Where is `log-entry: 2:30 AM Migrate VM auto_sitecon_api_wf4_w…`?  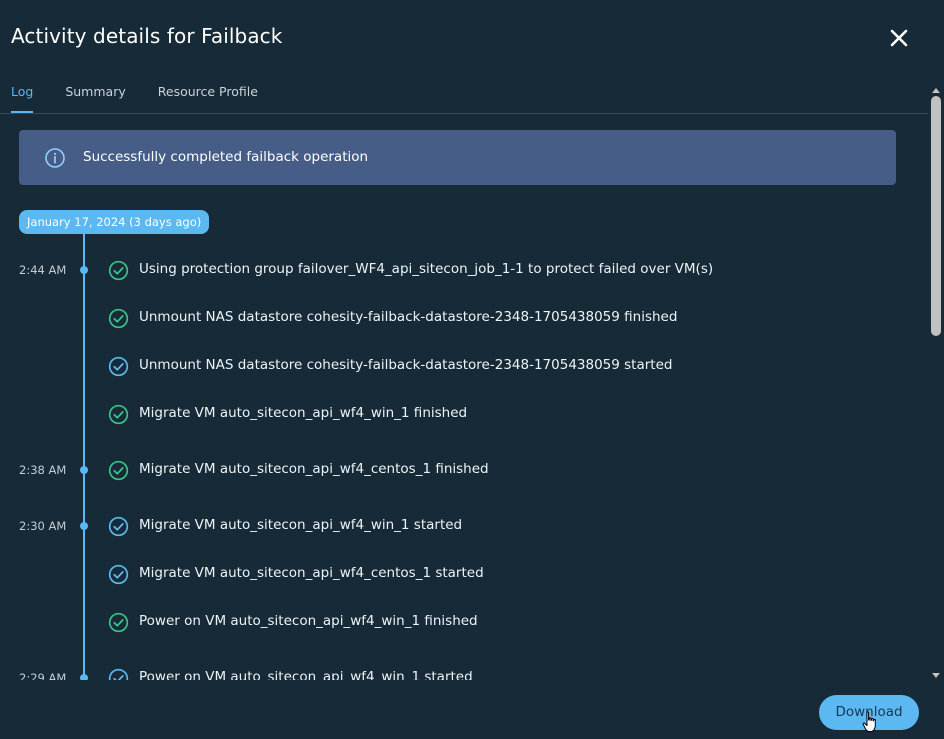 log-entry: 2:30 AM Migrate VM auto_sitecon_api_wf4_w… is located at coordinates (464, 526).